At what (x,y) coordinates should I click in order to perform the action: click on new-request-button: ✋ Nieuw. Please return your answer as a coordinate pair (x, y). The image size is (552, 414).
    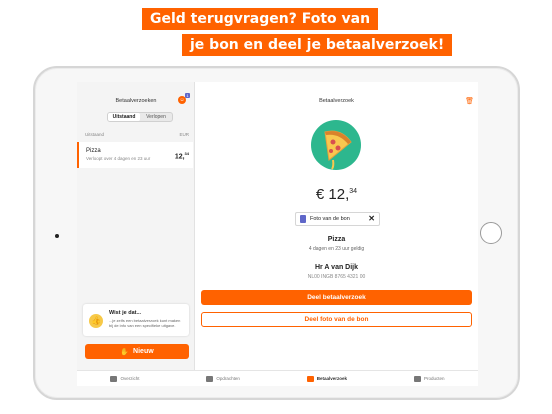
    Looking at the image, I should click on (137, 351).